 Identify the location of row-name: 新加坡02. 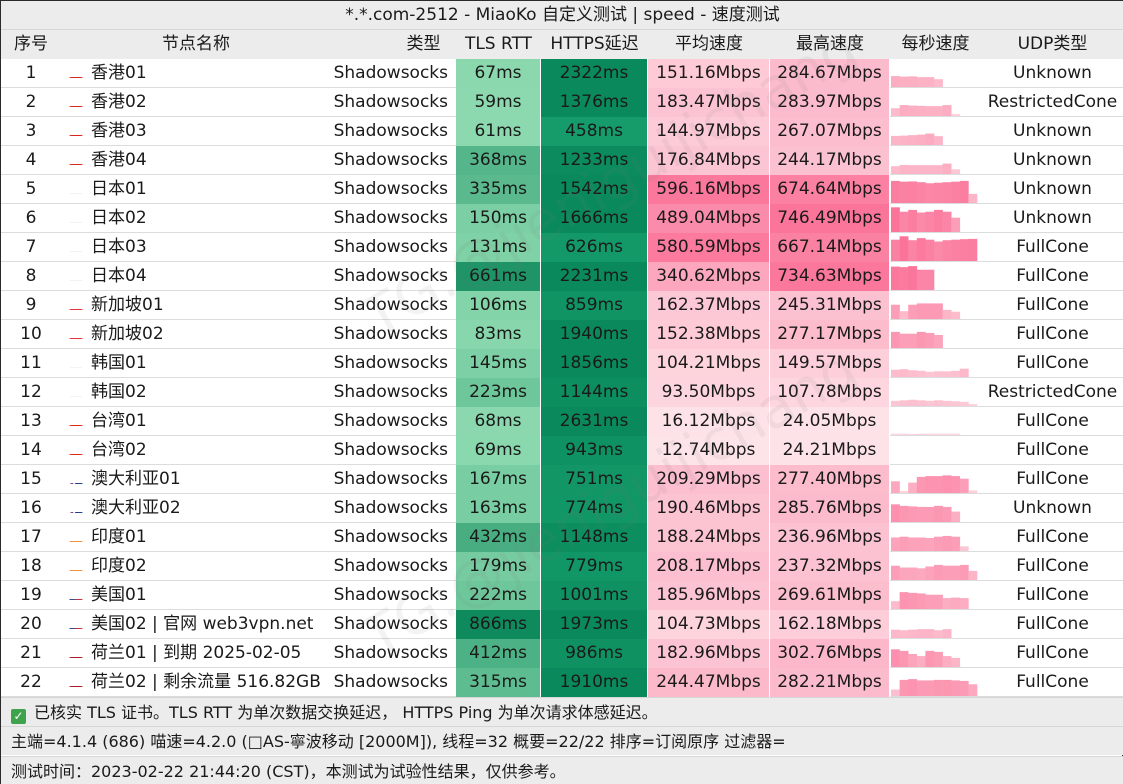
(196, 334).